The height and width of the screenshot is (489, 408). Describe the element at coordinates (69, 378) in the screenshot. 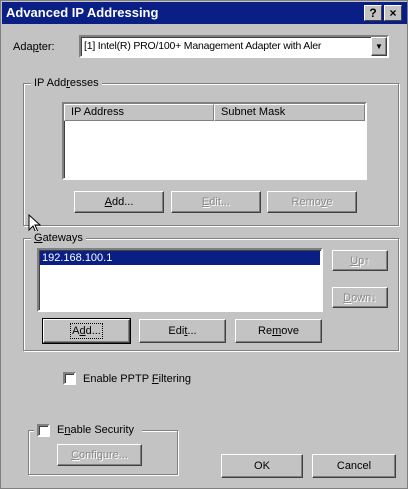

I see `pptp-filtering-checkbox` at that location.